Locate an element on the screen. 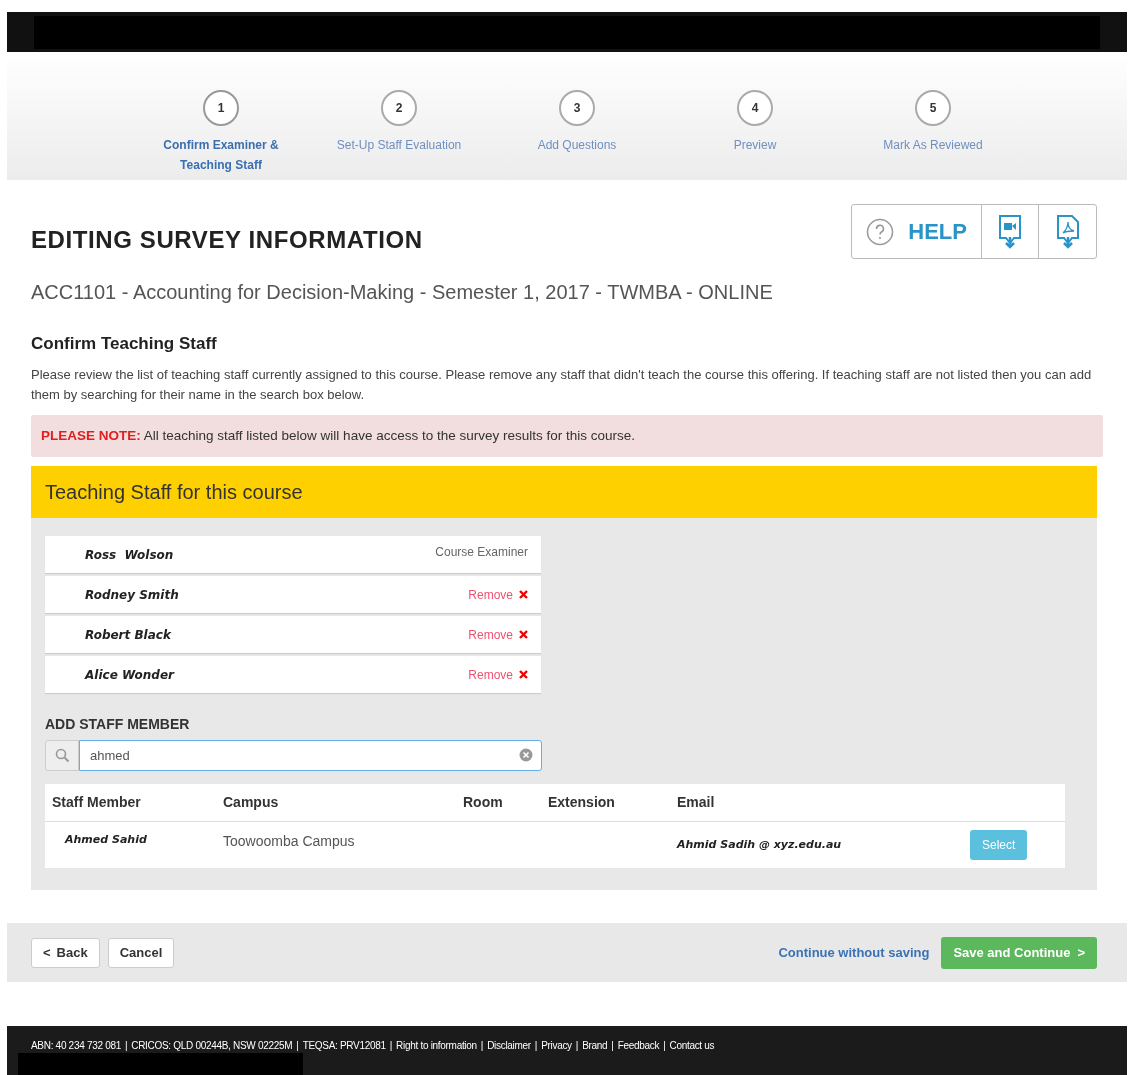  staff-name: Alice Wonder is located at coordinates (129, 675).